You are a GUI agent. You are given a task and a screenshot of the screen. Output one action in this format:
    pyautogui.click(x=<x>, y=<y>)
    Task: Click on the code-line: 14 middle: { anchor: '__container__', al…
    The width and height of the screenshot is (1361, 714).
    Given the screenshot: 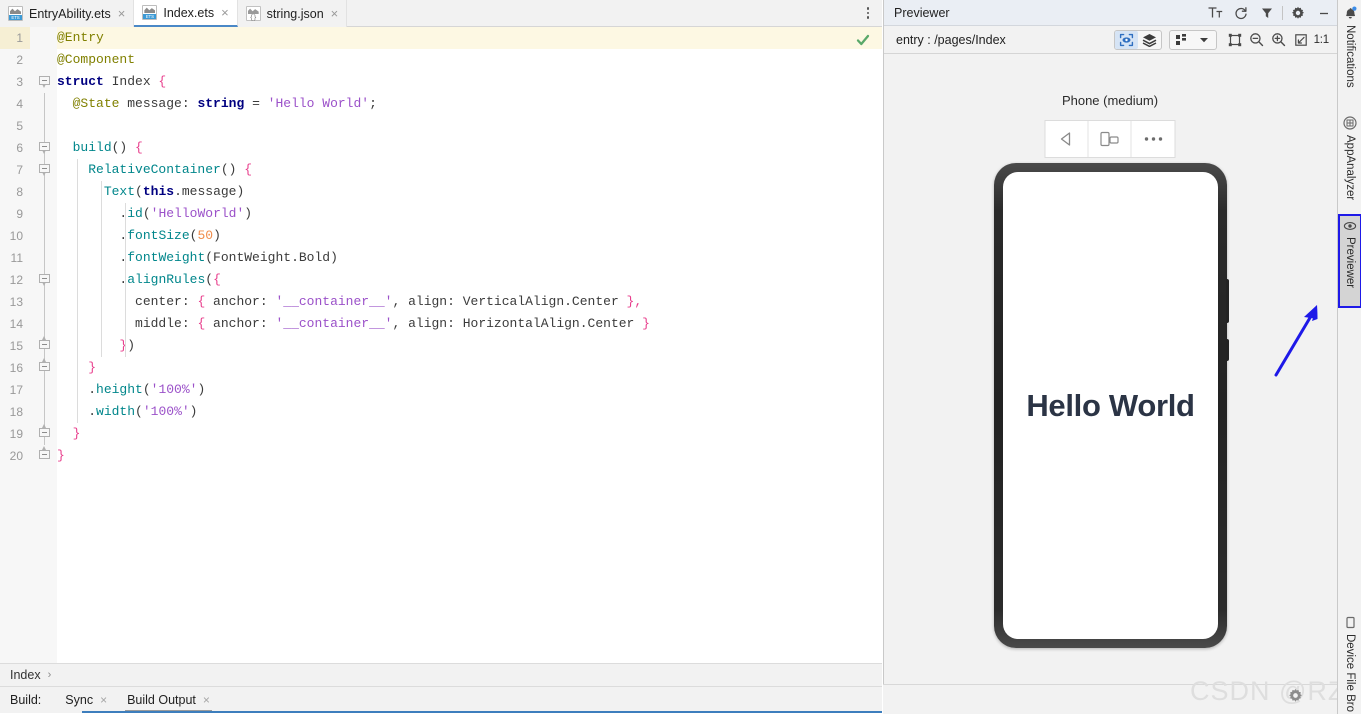 What is the action you would take?
    pyautogui.click(x=441, y=324)
    